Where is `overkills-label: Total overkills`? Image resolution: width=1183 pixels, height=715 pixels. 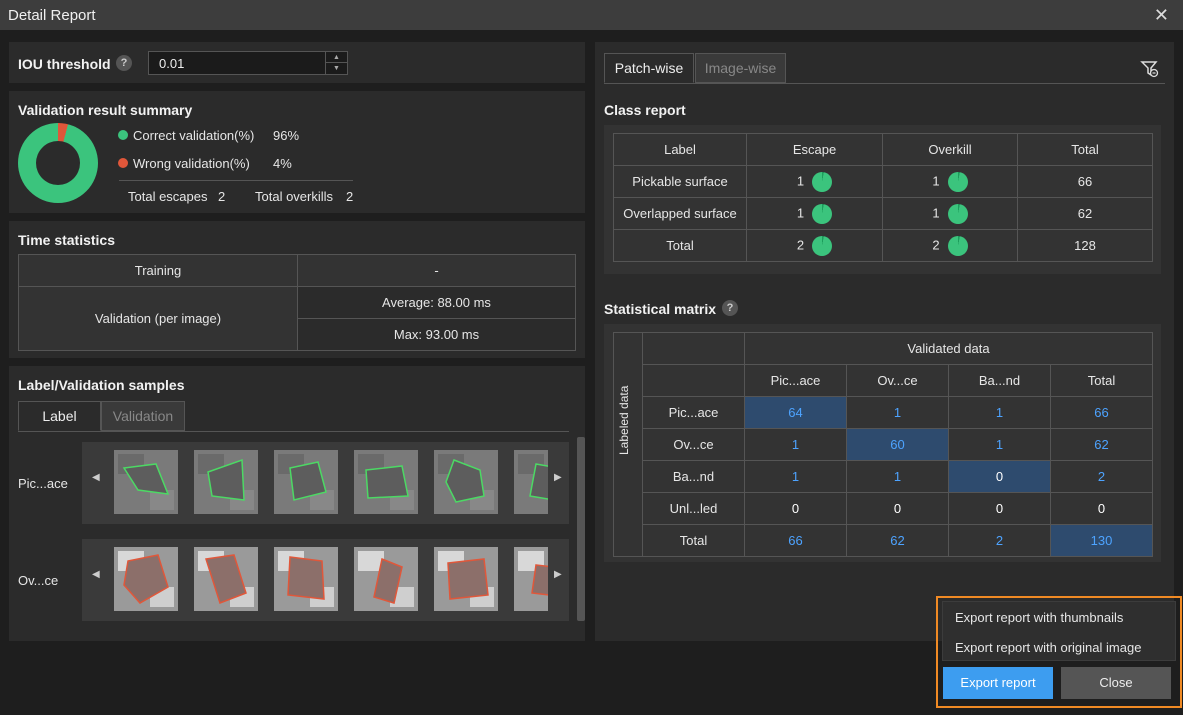
overkills-label: Total overkills is located at coordinates (294, 196).